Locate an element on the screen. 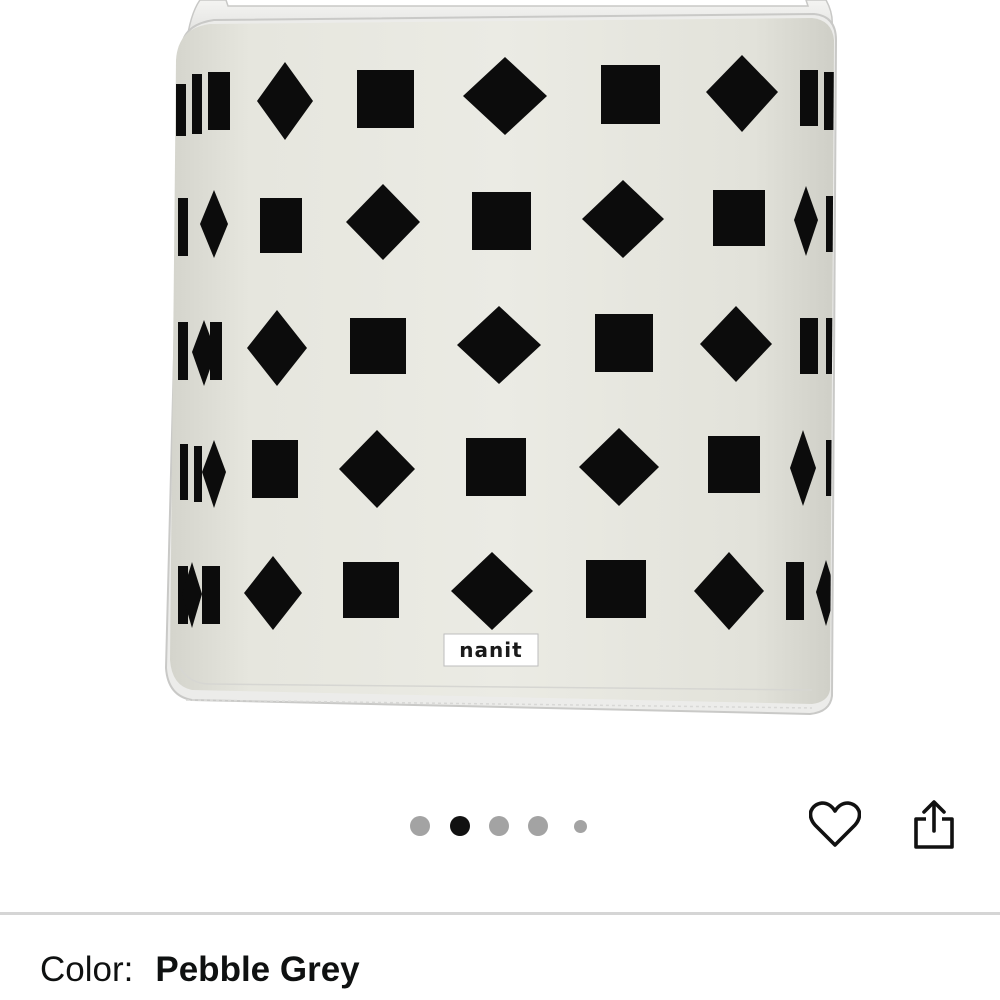 Image resolution: width=1000 pixels, height=1000 pixels. color-selection-row: Color: Pebble Grey is located at coordinates (200, 974).